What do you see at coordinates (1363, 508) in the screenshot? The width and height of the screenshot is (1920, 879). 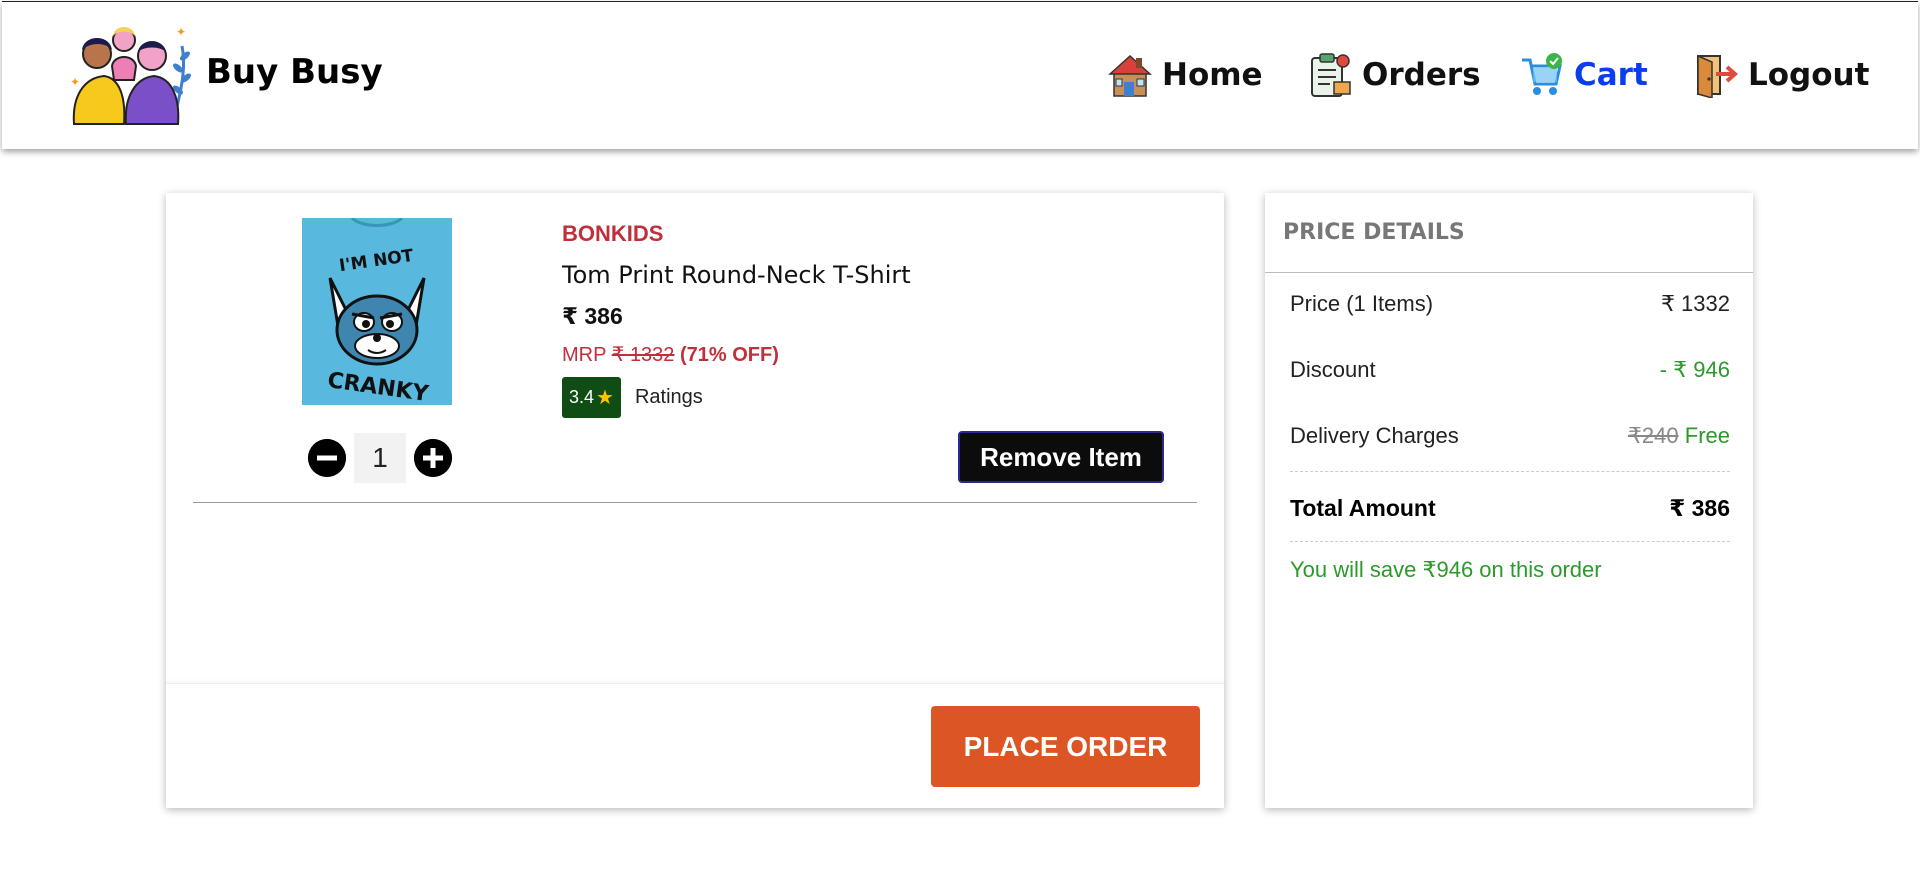 I see `total-label: Total Amount` at bounding box center [1363, 508].